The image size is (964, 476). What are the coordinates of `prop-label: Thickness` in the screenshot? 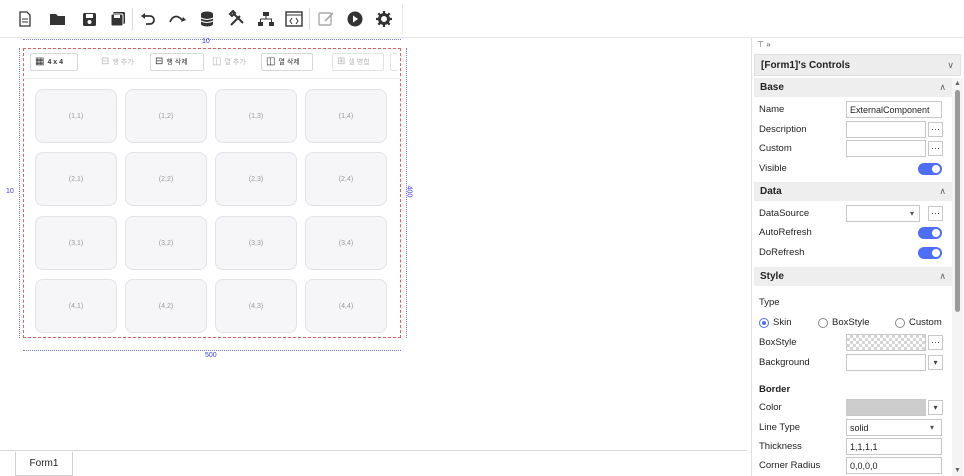 It's located at (780, 446).